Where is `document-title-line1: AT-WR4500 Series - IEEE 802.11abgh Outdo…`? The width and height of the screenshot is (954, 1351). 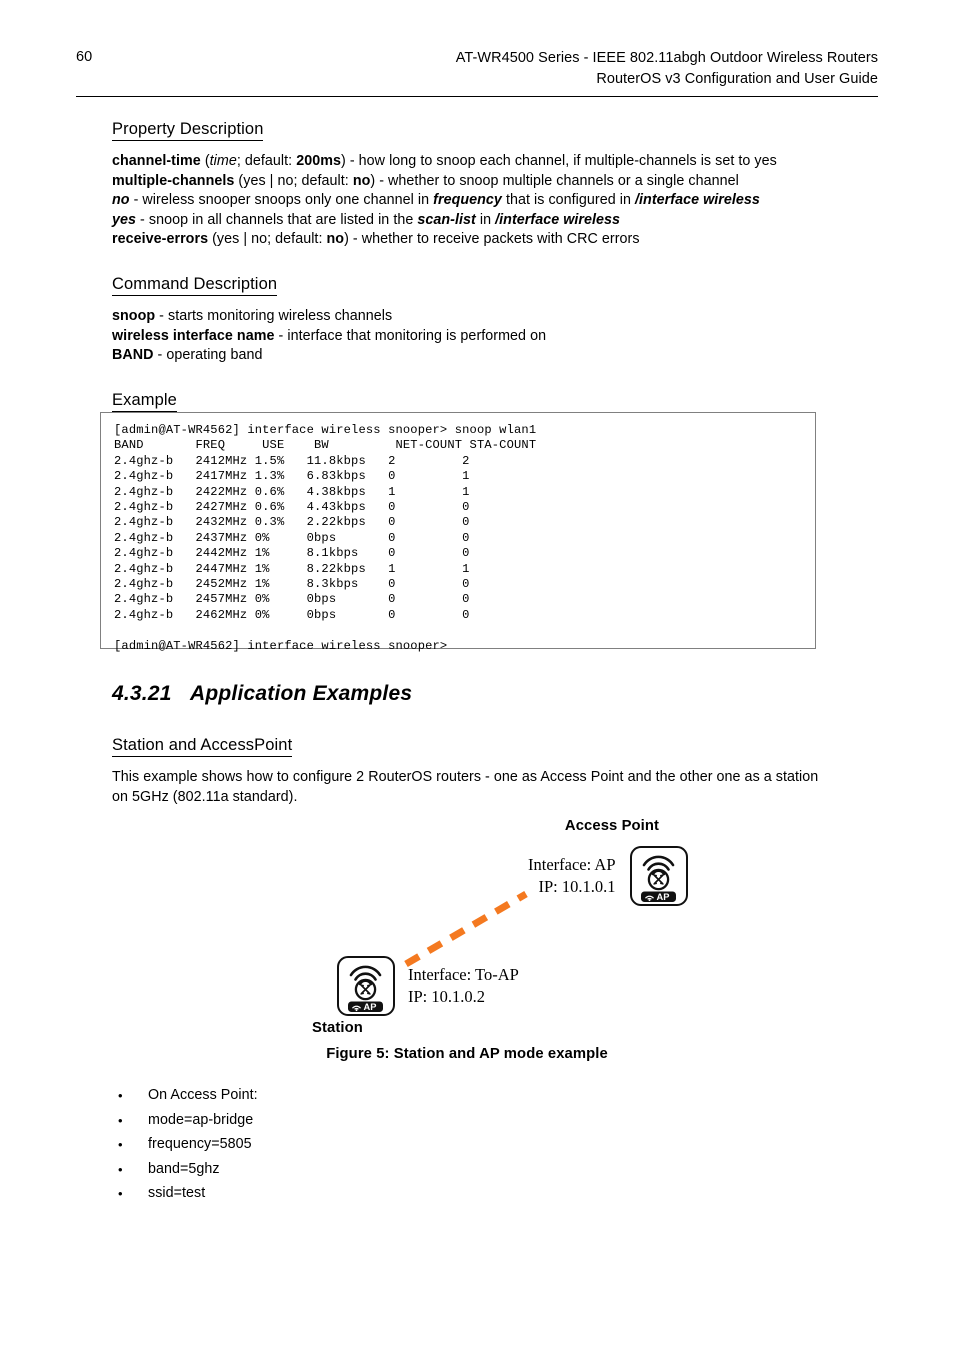 document-title-line1: AT-WR4500 Series - IEEE 802.11abgh Outdo… is located at coordinates (666, 58).